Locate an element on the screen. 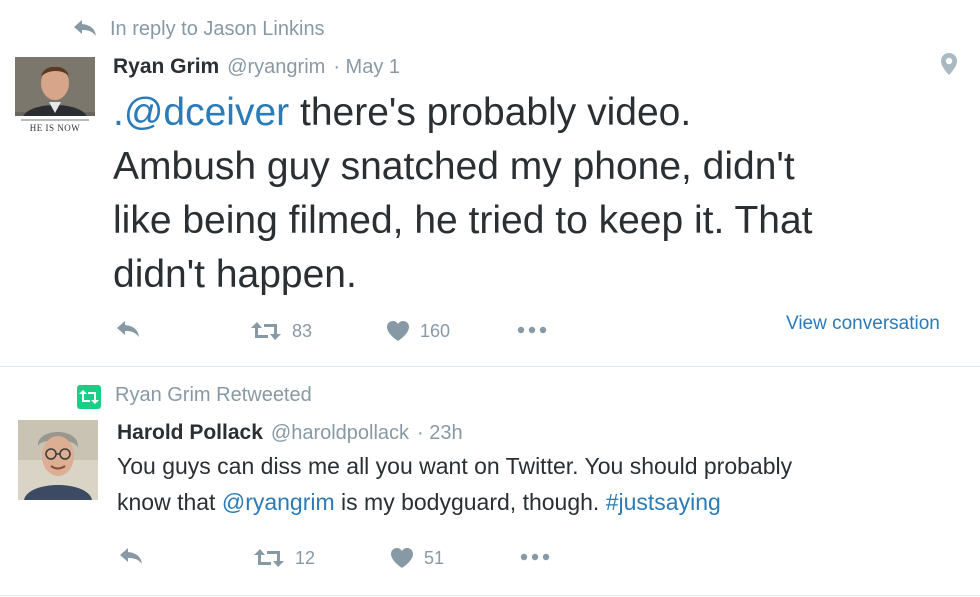  hashtag-link: #justsaying is located at coordinates (663, 502).